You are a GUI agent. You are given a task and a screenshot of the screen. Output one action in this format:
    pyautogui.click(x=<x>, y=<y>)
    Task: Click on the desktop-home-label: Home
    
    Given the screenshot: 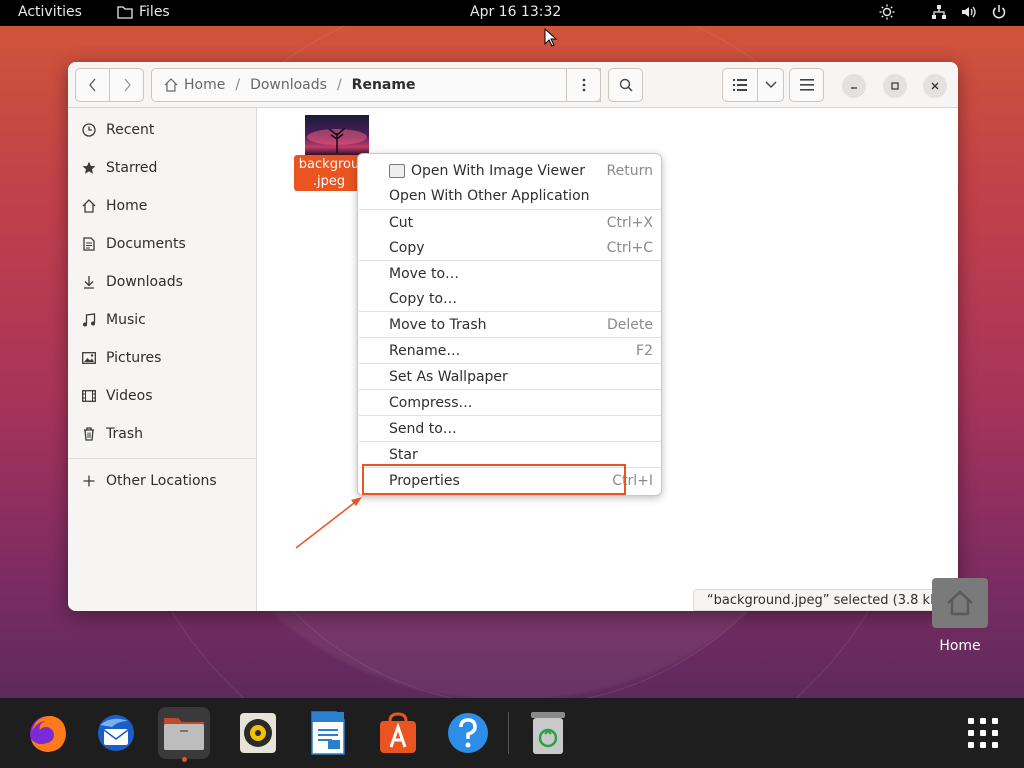 What is the action you would take?
    pyautogui.click(x=960, y=646)
    